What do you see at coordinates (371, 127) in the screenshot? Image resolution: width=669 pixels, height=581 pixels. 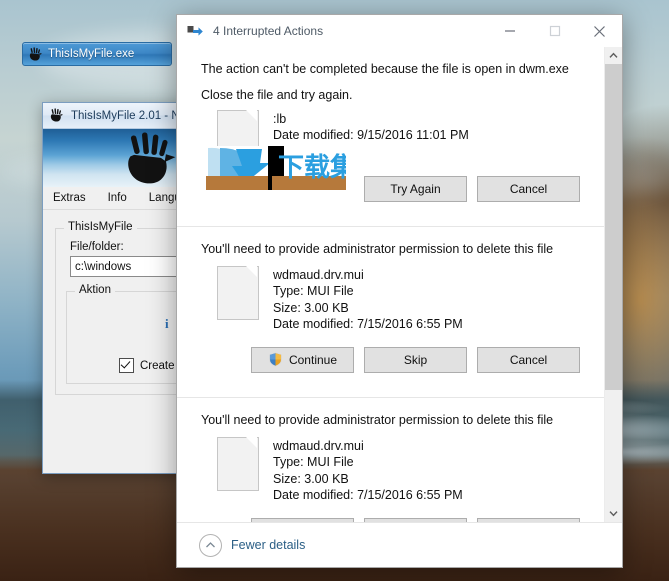 I see `file-meta: :lb Date modified: 9/15/2016 11:01 PM` at bounding box center [371, 127].